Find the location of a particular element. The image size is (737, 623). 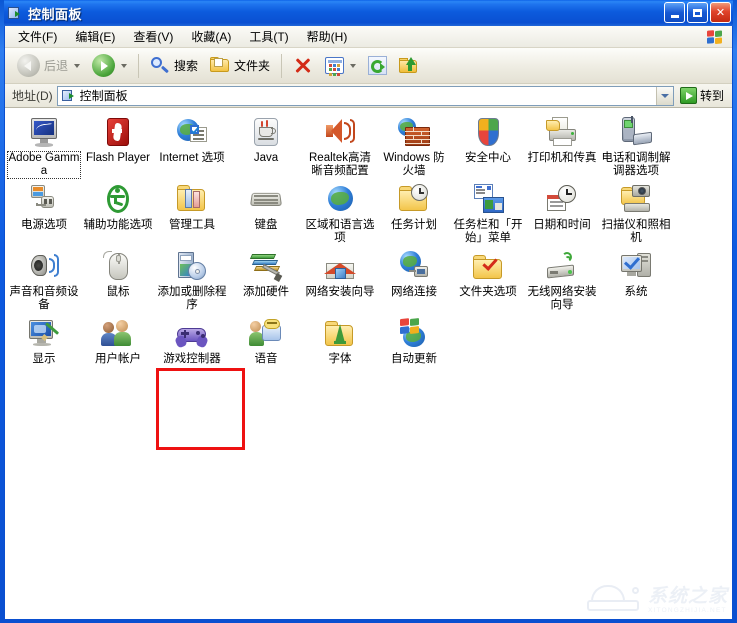

folders-label: 文件夹 is located at coordinates (252, 66).